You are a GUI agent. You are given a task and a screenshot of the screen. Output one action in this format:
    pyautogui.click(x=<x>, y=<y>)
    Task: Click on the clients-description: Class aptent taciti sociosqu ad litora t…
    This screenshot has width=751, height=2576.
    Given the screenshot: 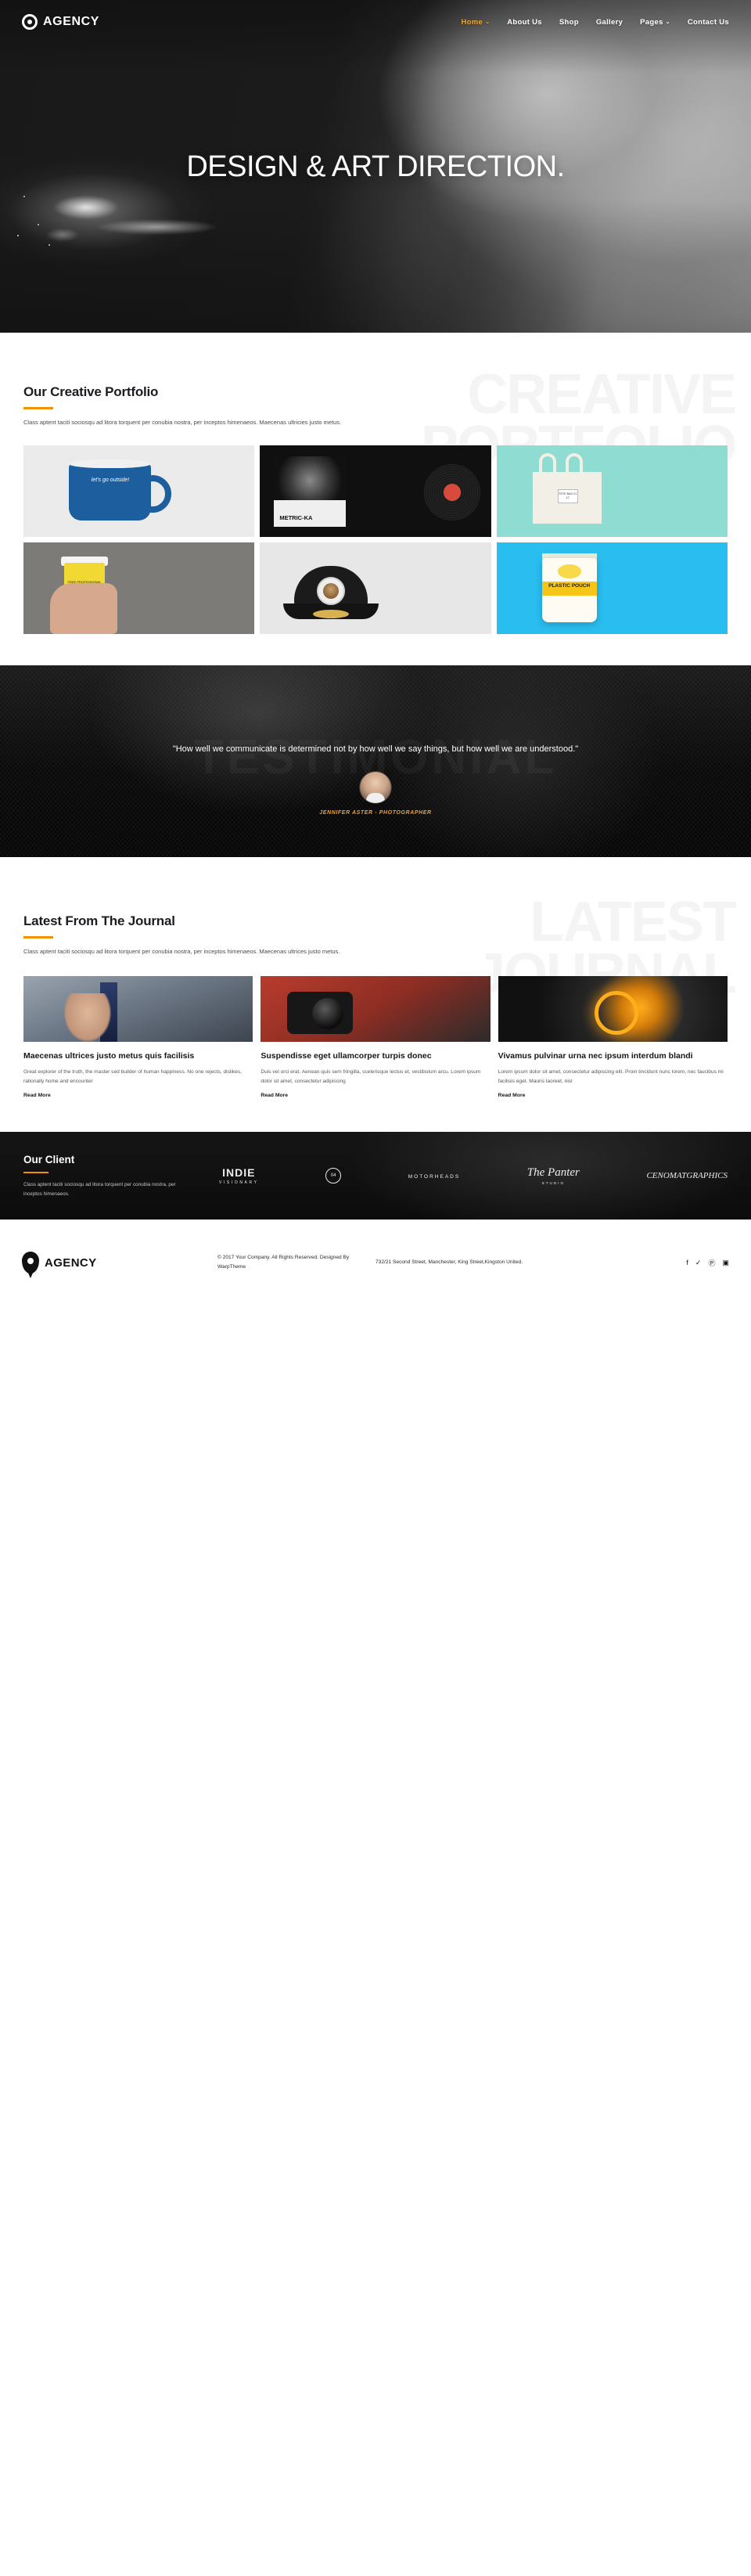 What is the action you would take?
    pyautogui.click(x=100, y=1189)
    